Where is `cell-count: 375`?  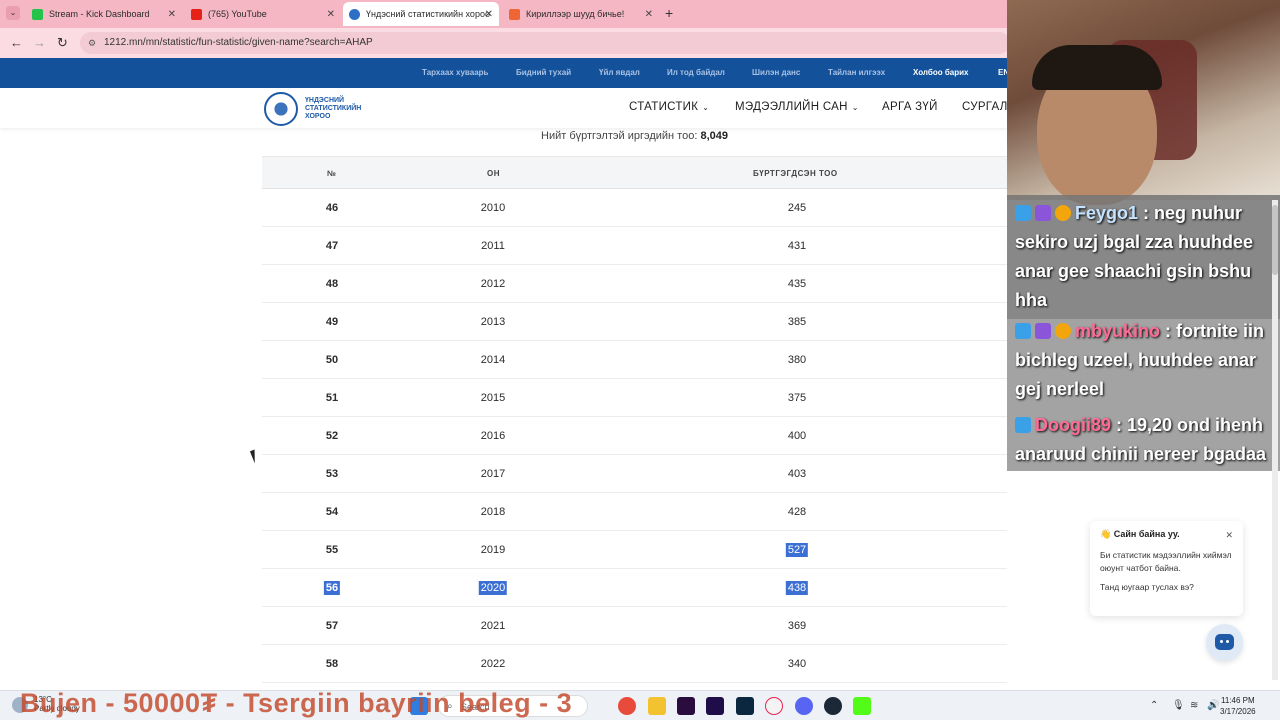 cell-count: 375 is located at coordinates (797, 398).